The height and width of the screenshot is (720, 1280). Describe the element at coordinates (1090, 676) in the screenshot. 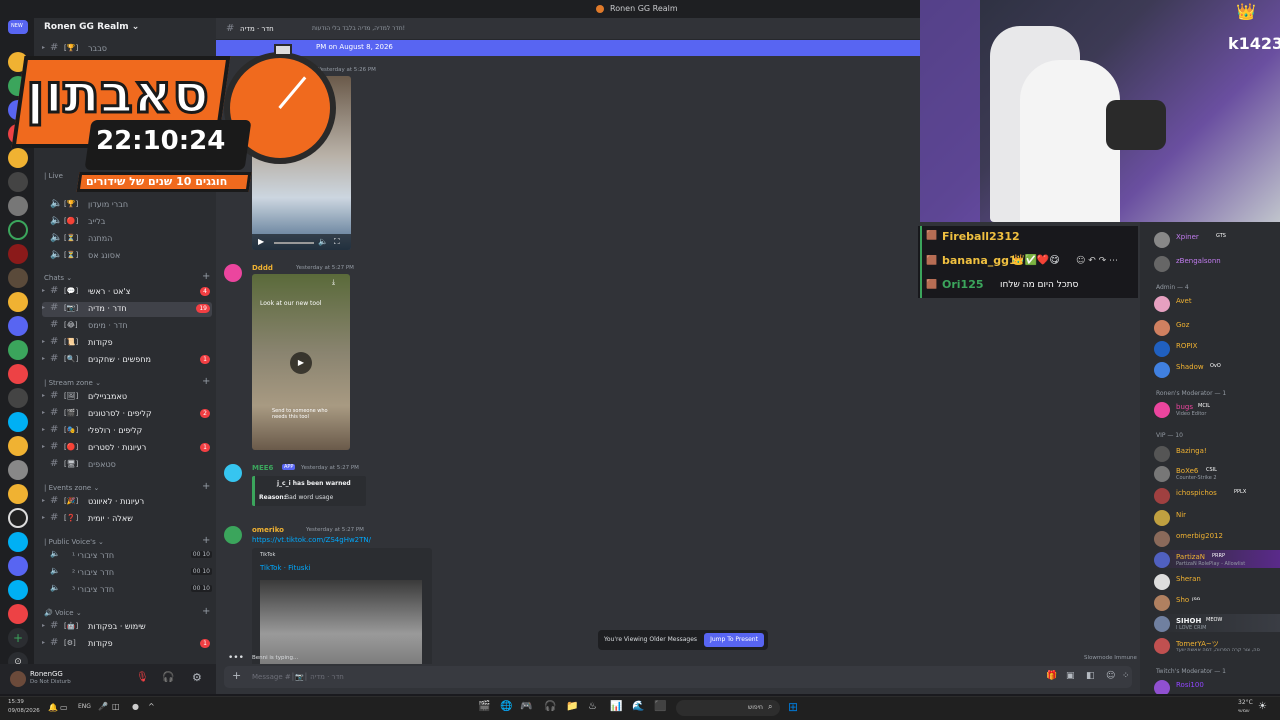

I see `sticker-icon: ◧` at that location.